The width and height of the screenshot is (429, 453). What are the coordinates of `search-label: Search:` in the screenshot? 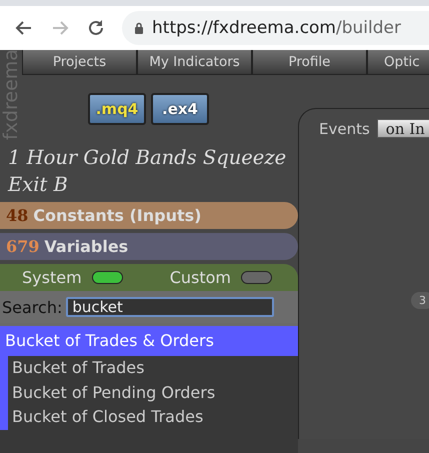 It's located at (32, 307).